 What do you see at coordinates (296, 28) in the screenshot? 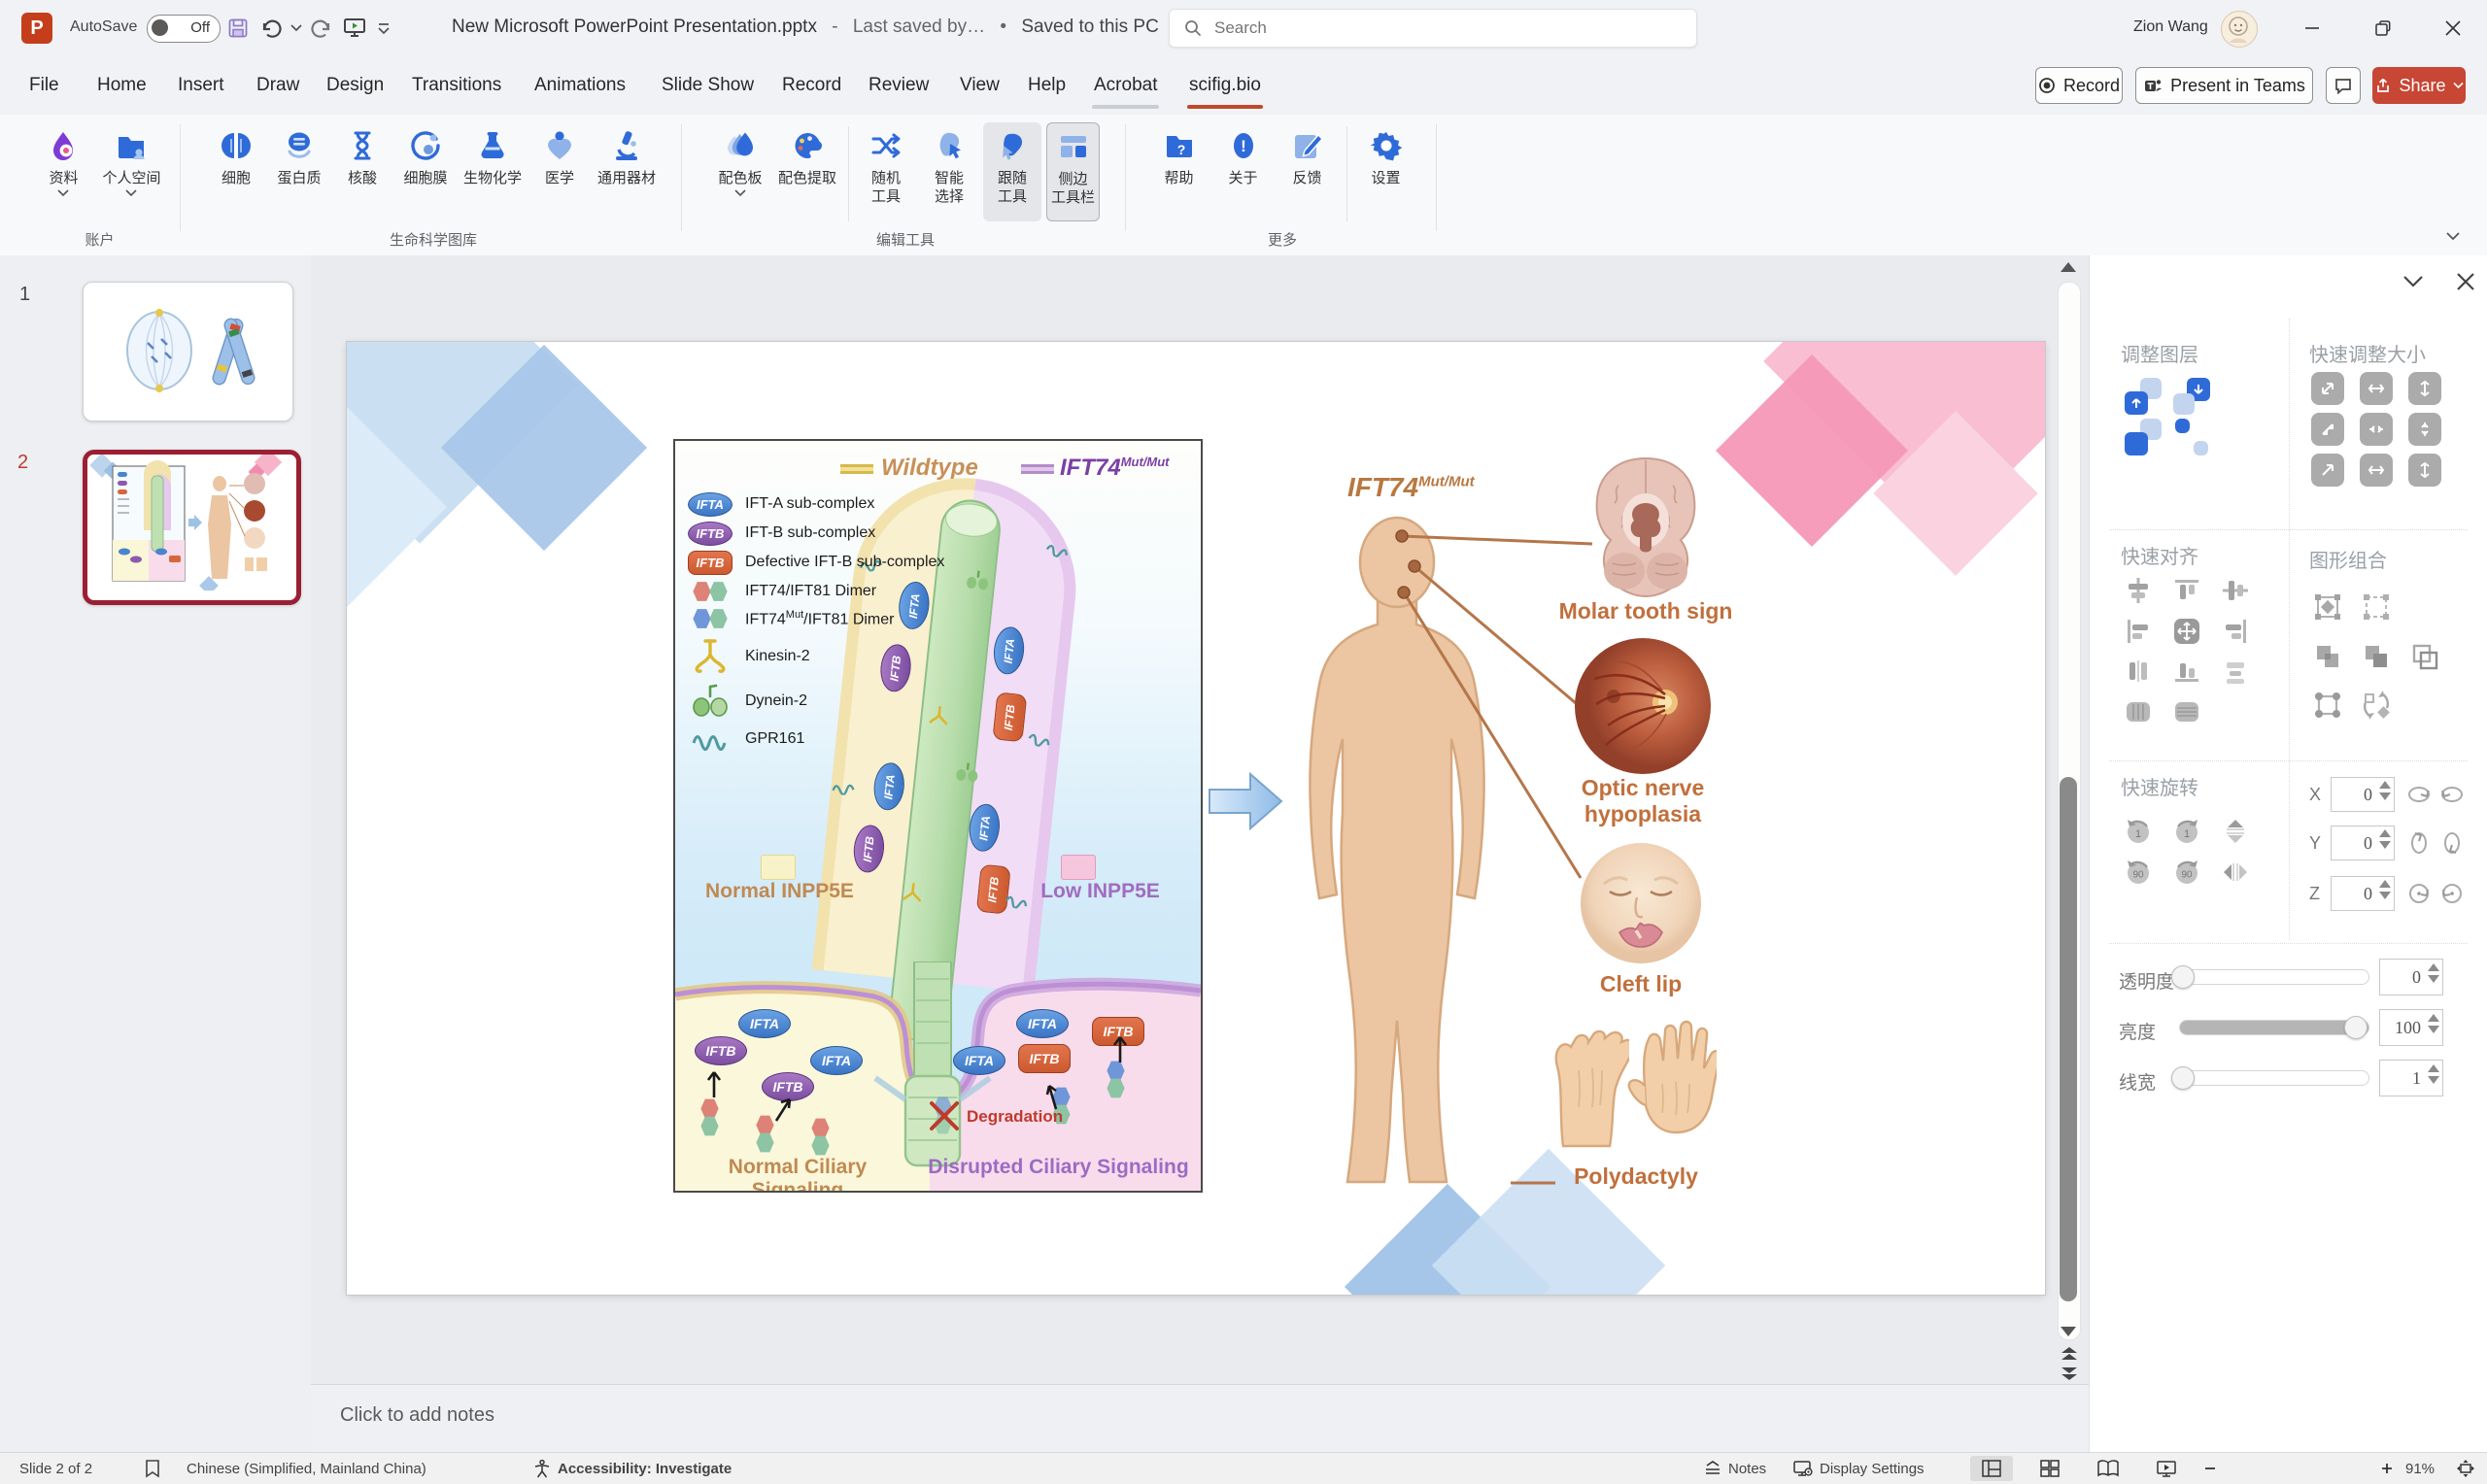
I see `undo-dropdown` at bounding box center [296, 28].